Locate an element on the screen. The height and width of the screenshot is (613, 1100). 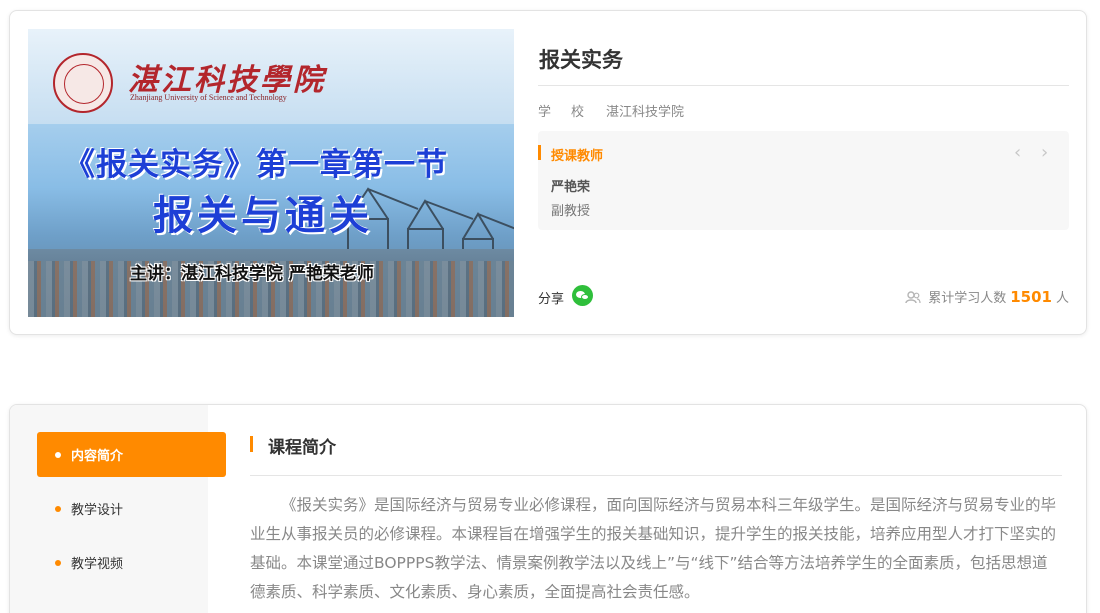
sidebar-item-label: 教学视频 is located at coordinates (97, 564).